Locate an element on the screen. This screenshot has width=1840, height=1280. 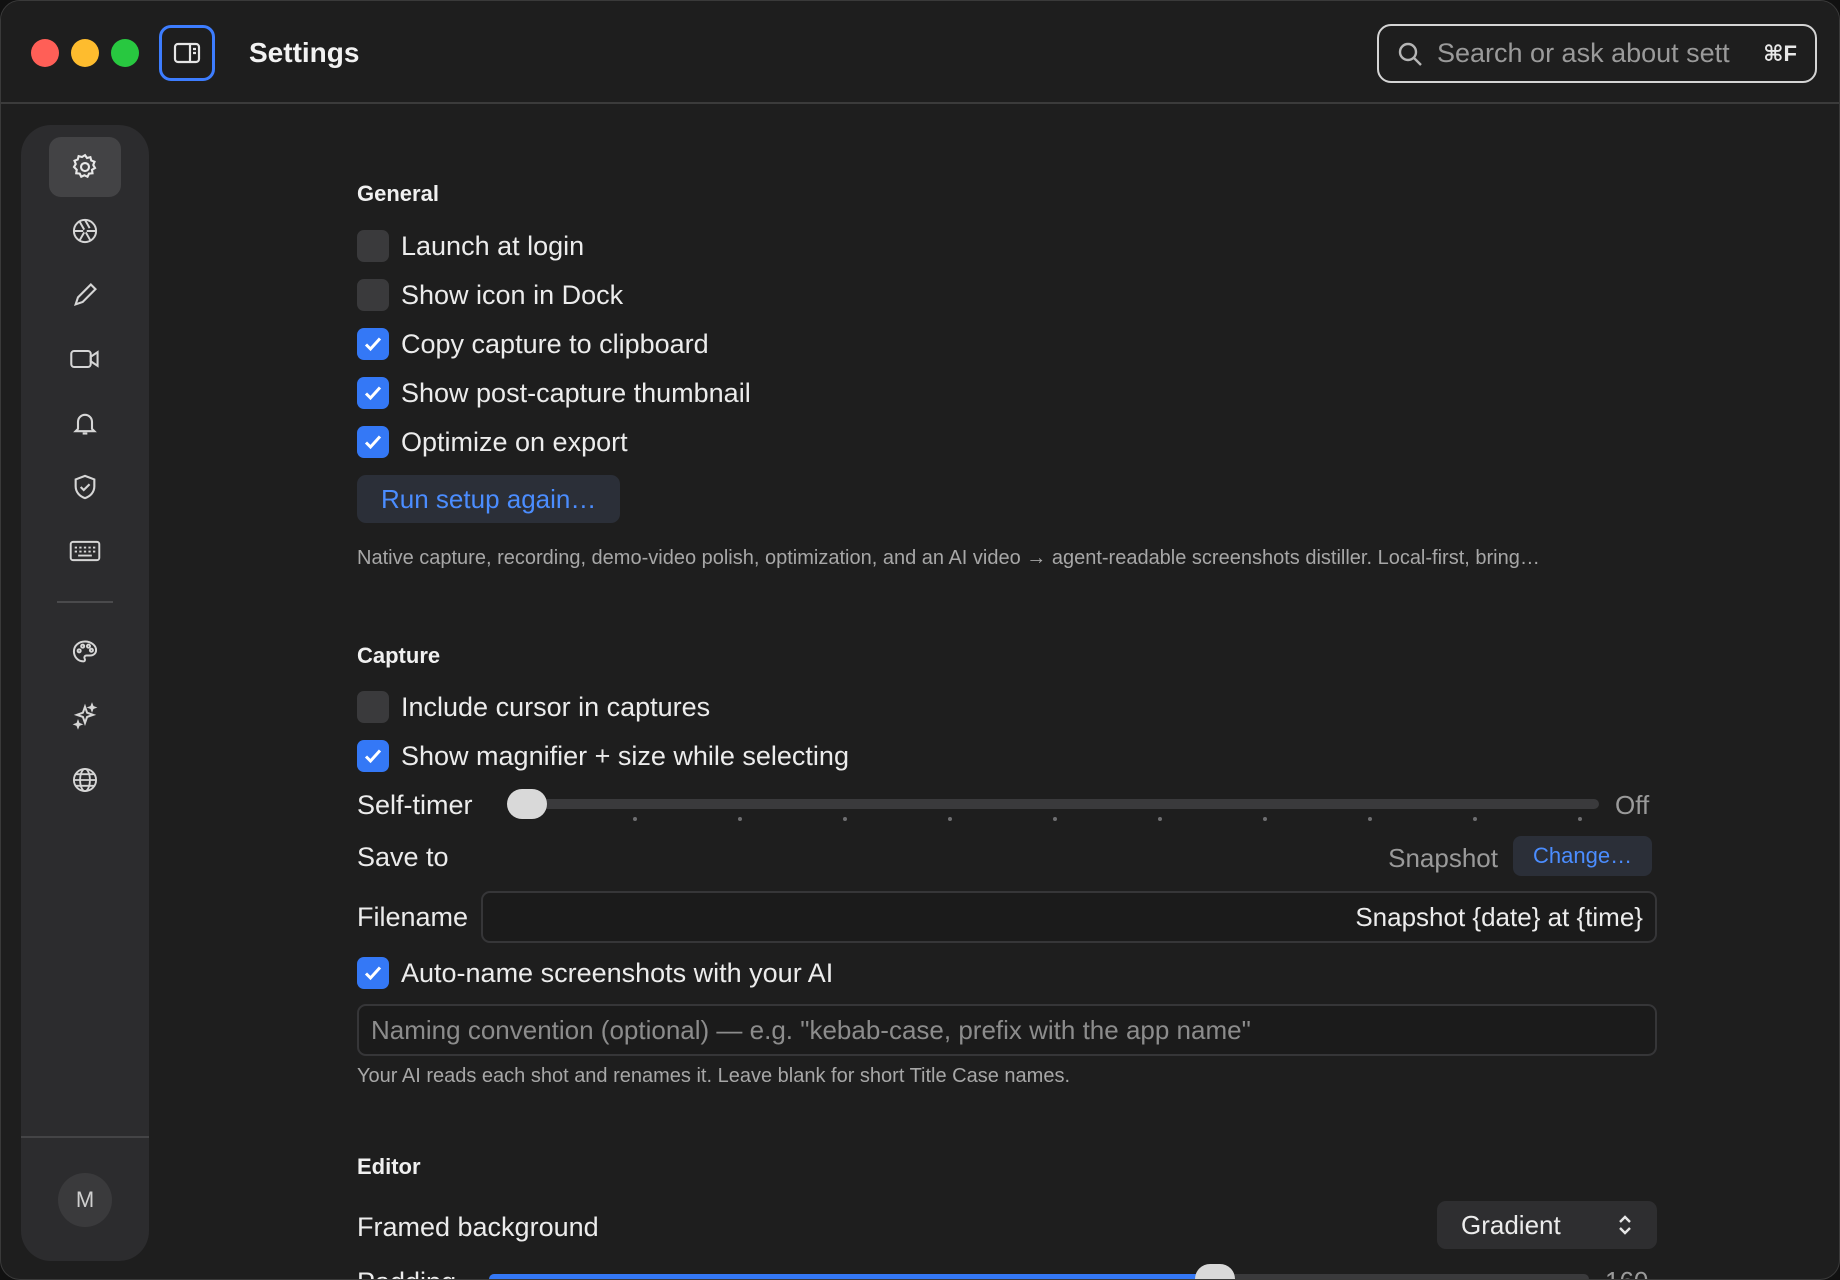
bell-icon is located at coordinates (85, 424).